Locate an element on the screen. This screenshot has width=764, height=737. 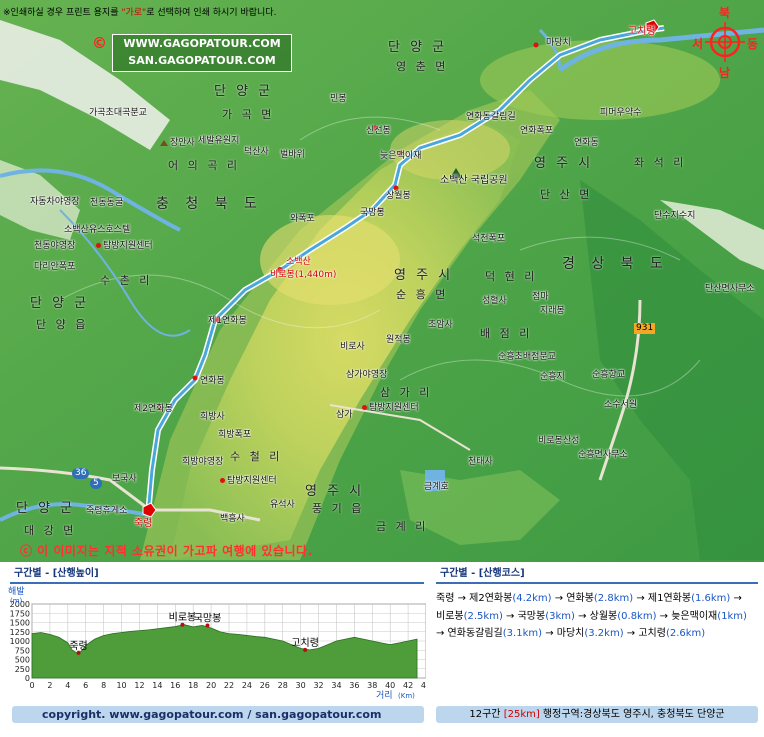
region-label: 단 양 읍 is located at coordinates (62, 324).